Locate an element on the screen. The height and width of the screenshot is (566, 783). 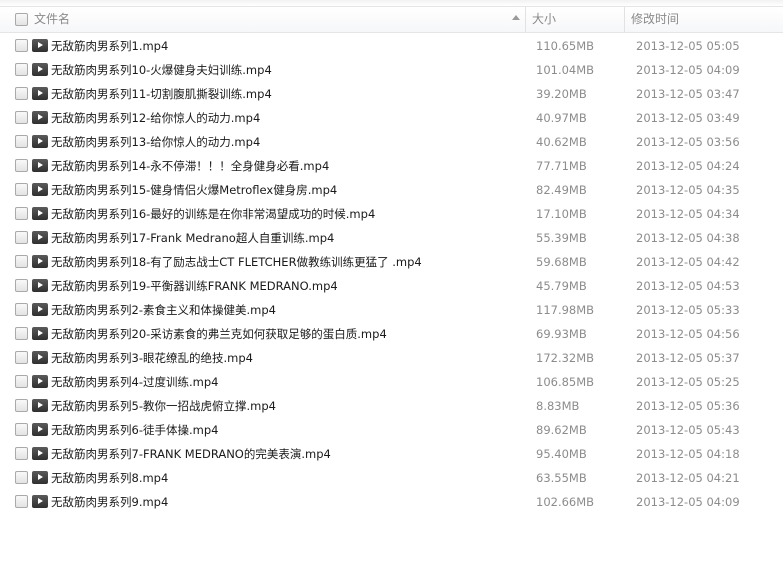
file-modified: 2013-12-05 04:34 is located at coordinates (688, 214).